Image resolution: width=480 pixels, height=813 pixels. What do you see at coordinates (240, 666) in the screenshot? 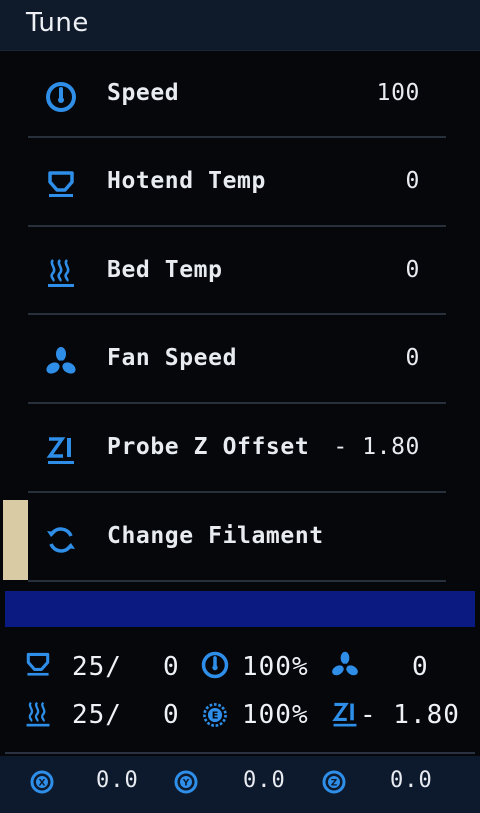
I see `status-row-1: 25/ 0 100% 0` at bounding box center [240, 666].